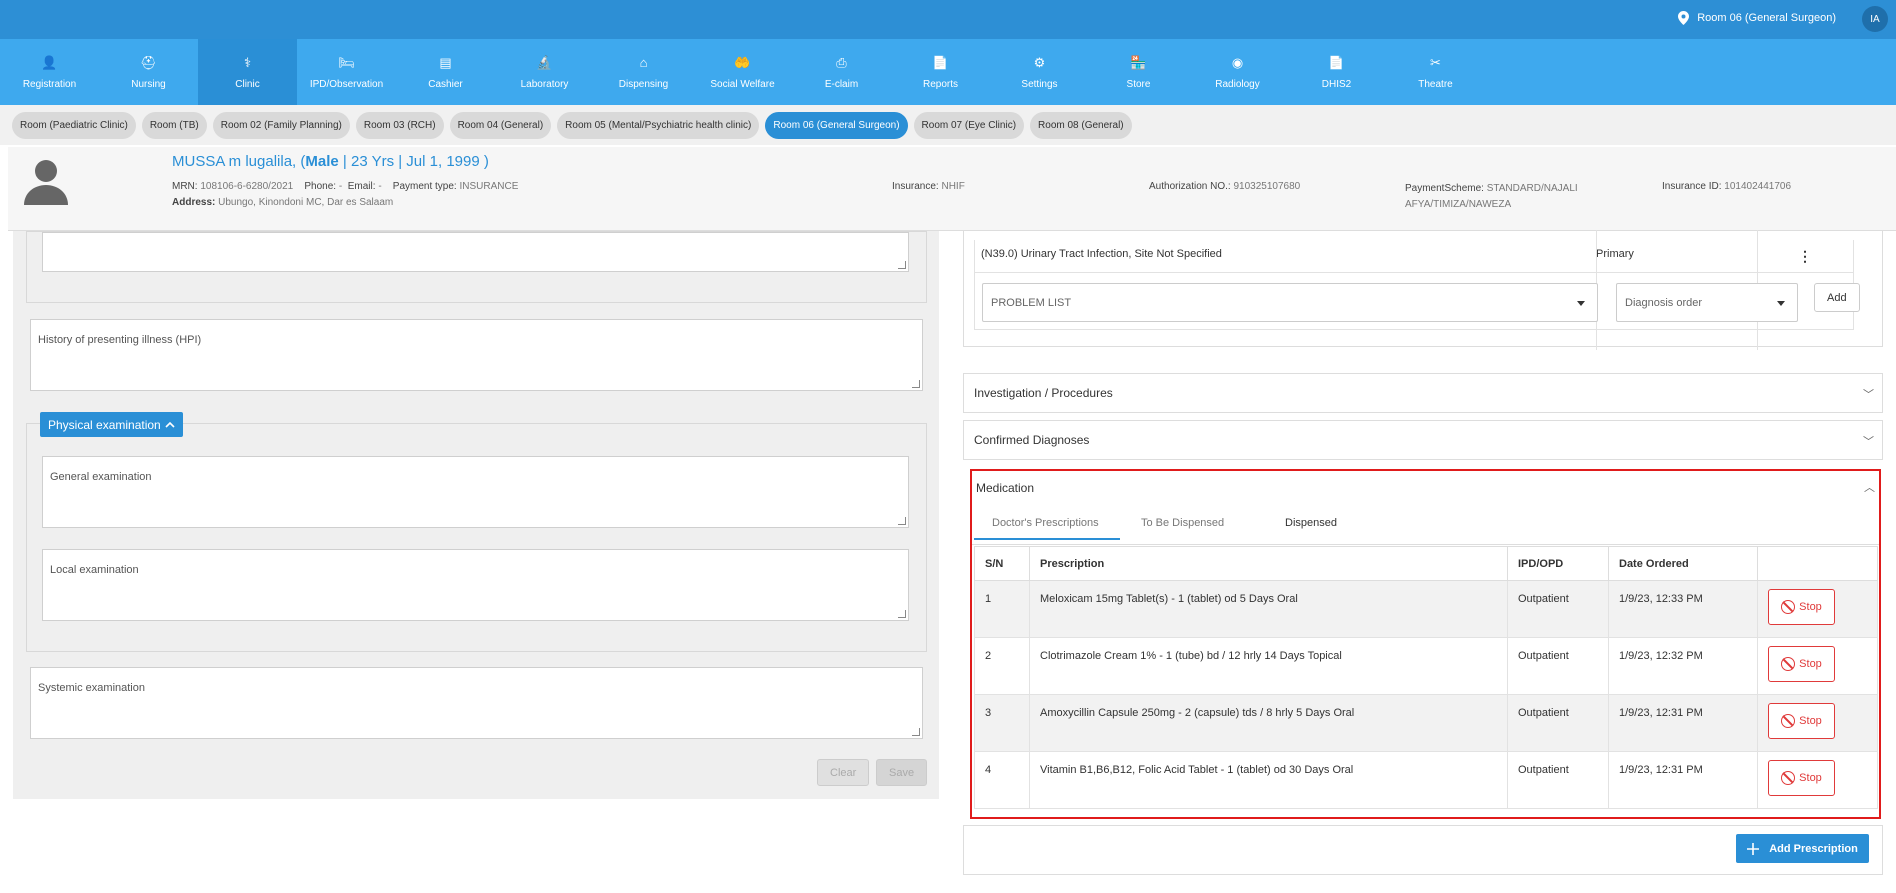 This screenshot has height=893, width=1896. I want to click on nav-item-label: Store, so click(1138, 84).